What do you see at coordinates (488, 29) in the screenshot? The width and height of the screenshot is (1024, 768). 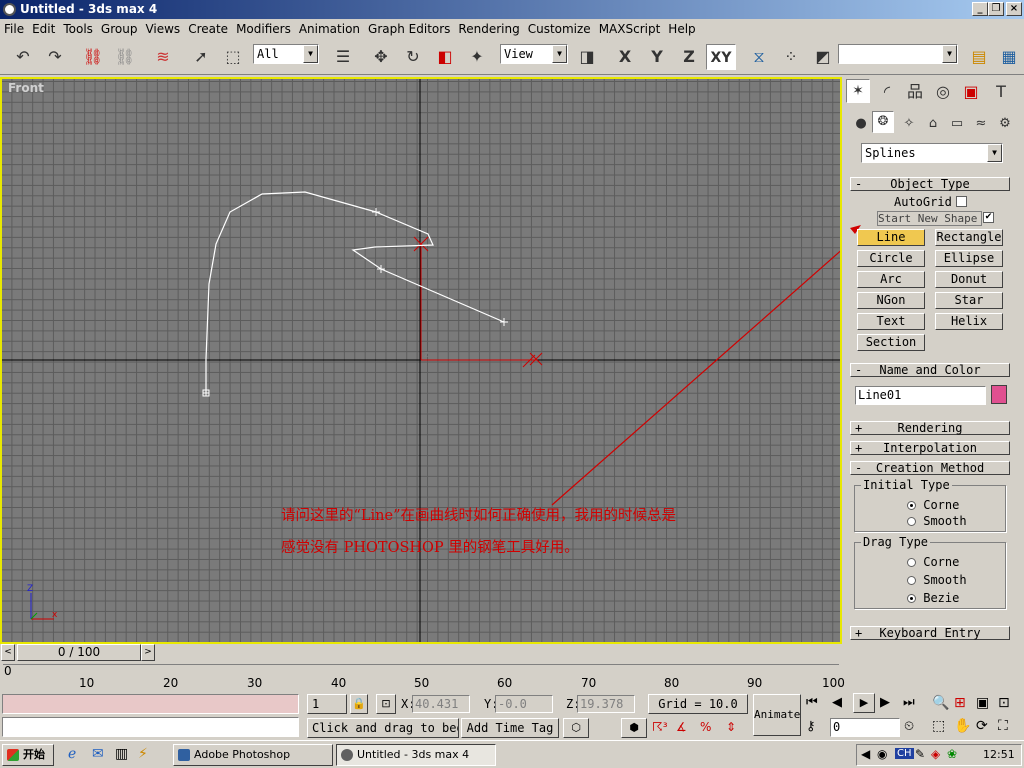 I see `menu-rendering: Rendering` at bounding box center [488, 29].